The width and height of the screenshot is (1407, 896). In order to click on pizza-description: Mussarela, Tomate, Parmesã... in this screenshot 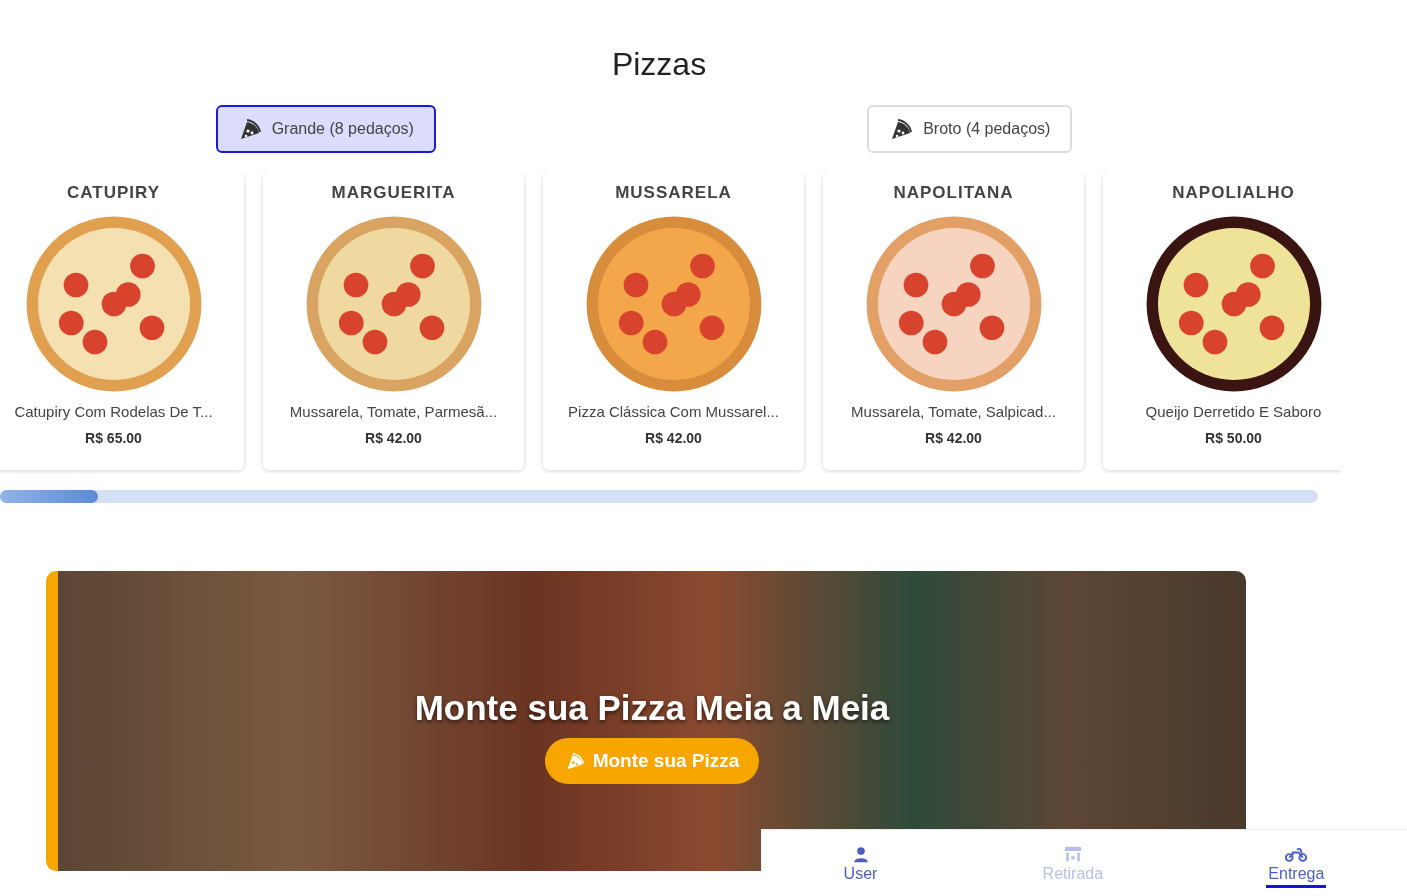, I will do `click(393, 411)`.